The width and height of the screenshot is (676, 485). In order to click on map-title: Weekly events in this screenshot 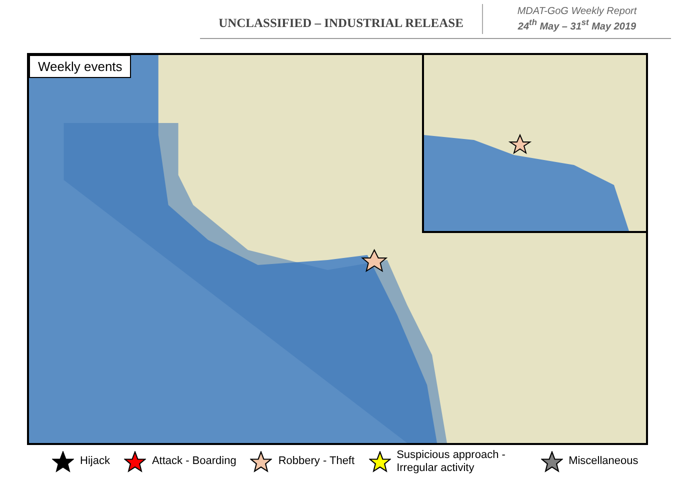, I will do `click(80, 66)`.